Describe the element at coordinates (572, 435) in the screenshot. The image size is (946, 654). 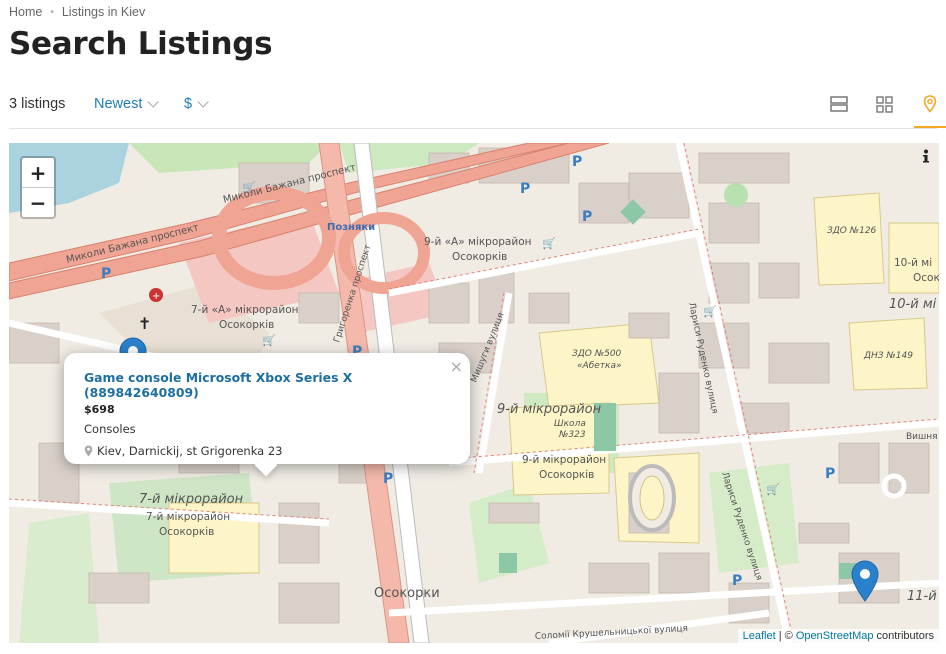
I see `map-label: №323` at that location.